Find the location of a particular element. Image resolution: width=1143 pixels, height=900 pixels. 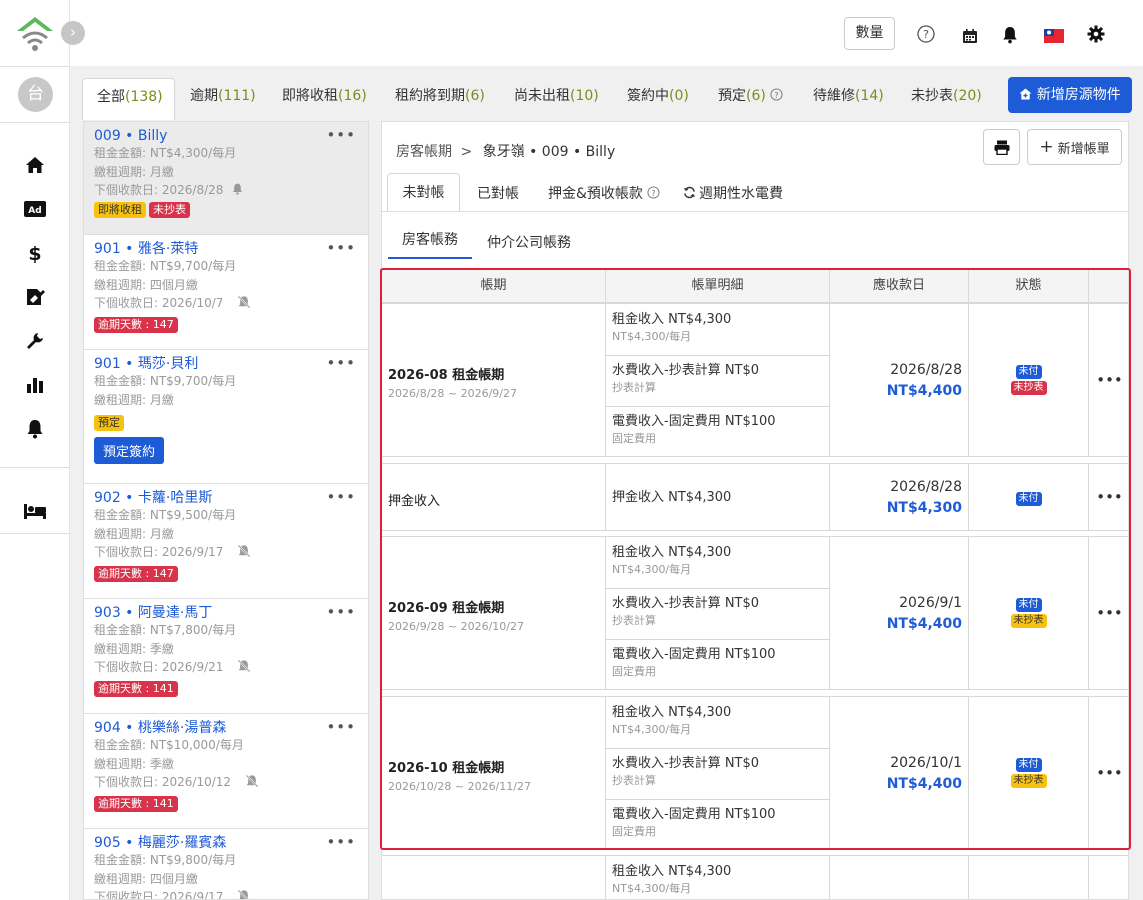

period-title: 2026-09 租金帳期 is located at coordinates (446, 608).